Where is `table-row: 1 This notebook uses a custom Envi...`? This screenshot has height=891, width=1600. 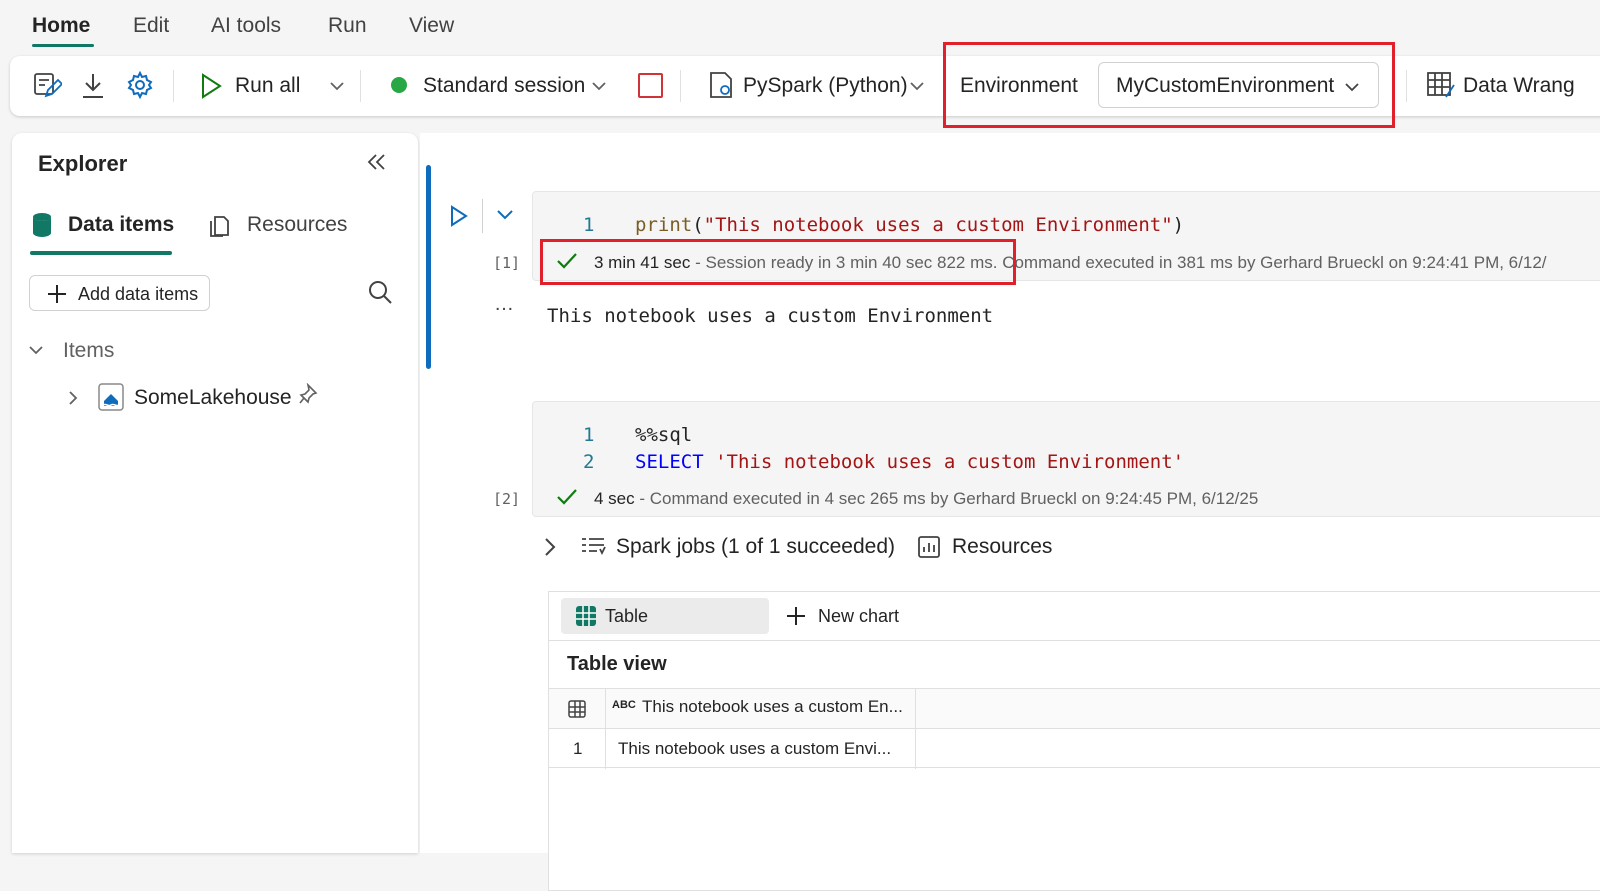
table-row: 1 This notebook uses a custom Envi... is located at coordinates (1074, 748).